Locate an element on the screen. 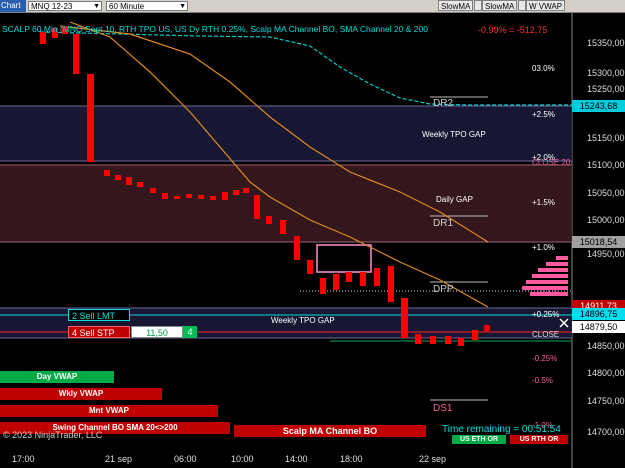 Image resolution: width=625 pixels, height=468 pixels. dpp-label: DPP is located at coordinates (443, 289).